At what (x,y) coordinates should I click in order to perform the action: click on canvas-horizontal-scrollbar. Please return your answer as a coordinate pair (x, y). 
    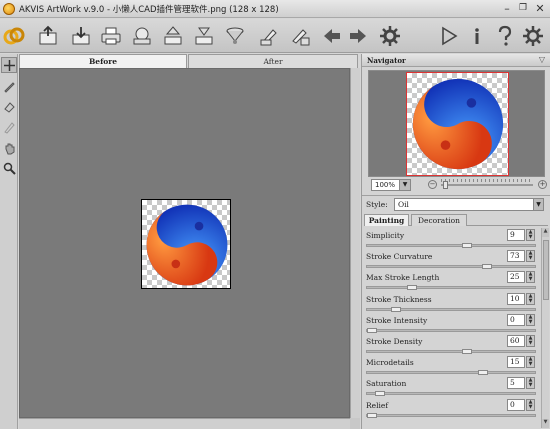
    Looking at the image, I should click on (184, 423).